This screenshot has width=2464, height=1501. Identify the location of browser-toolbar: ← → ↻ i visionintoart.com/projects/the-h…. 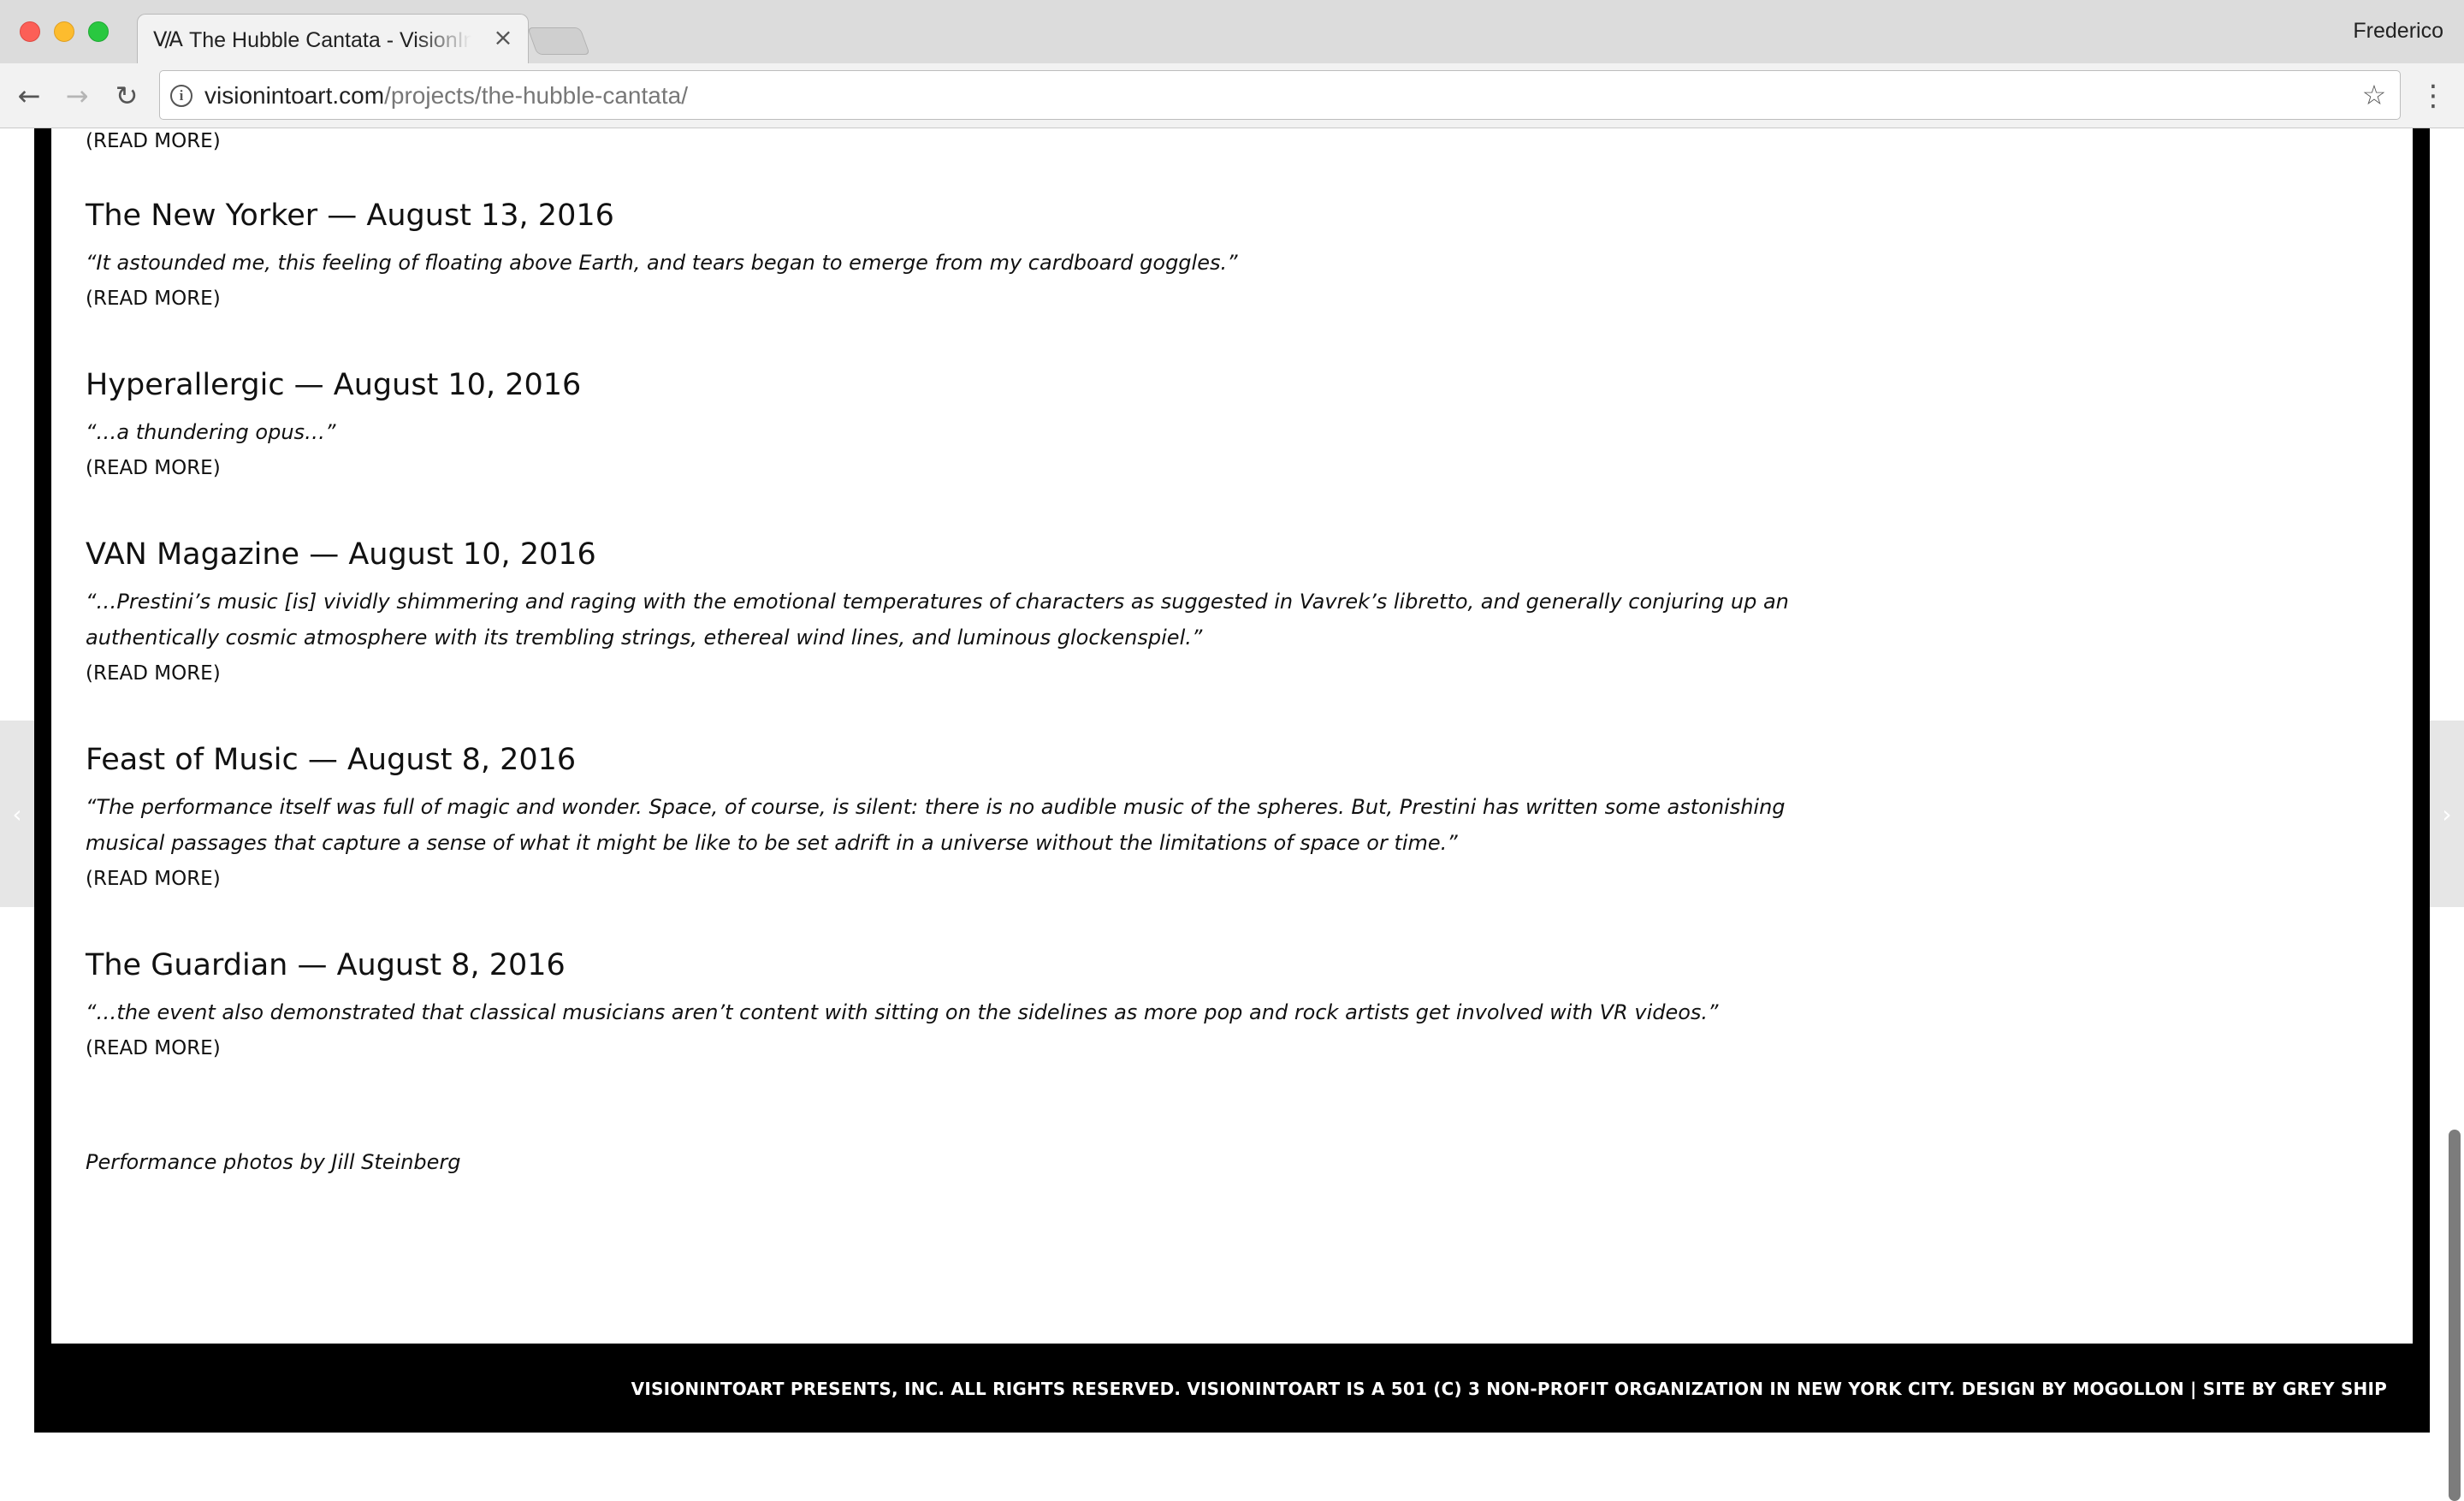
(1232, 96).